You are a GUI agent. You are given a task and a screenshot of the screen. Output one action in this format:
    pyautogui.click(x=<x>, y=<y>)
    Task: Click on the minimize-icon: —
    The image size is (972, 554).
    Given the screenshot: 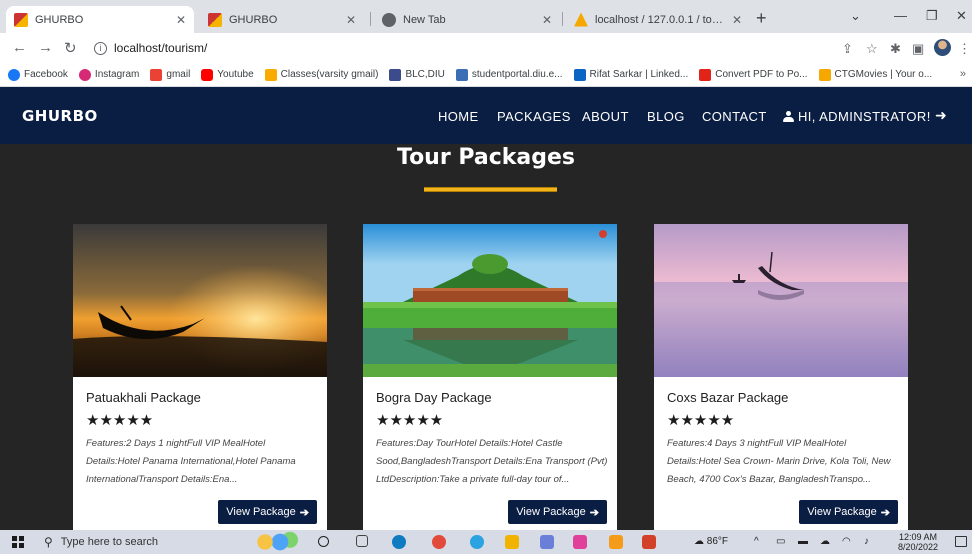 What is the action you would take?
    pyautogui.click(x=900, y=15)
    